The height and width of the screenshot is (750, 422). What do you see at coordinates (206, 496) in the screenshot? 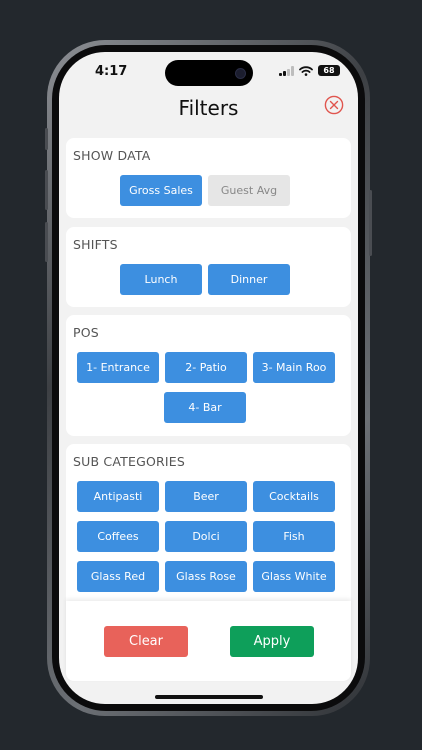
I see `beer-button: Beer` at bounding box center [206, 496].